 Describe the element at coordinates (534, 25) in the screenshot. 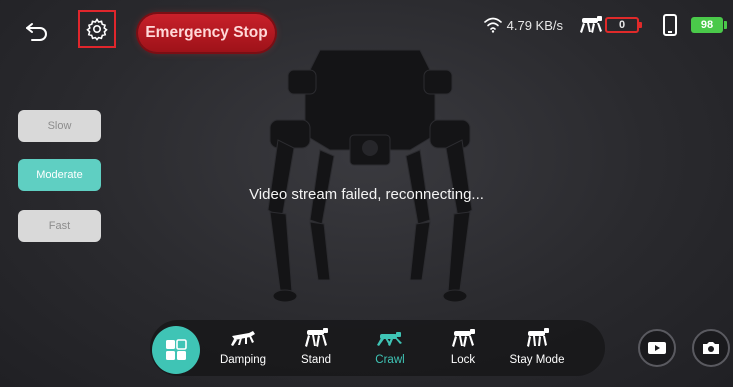

I see `network-speed: 4.79 KB/s` at that location.